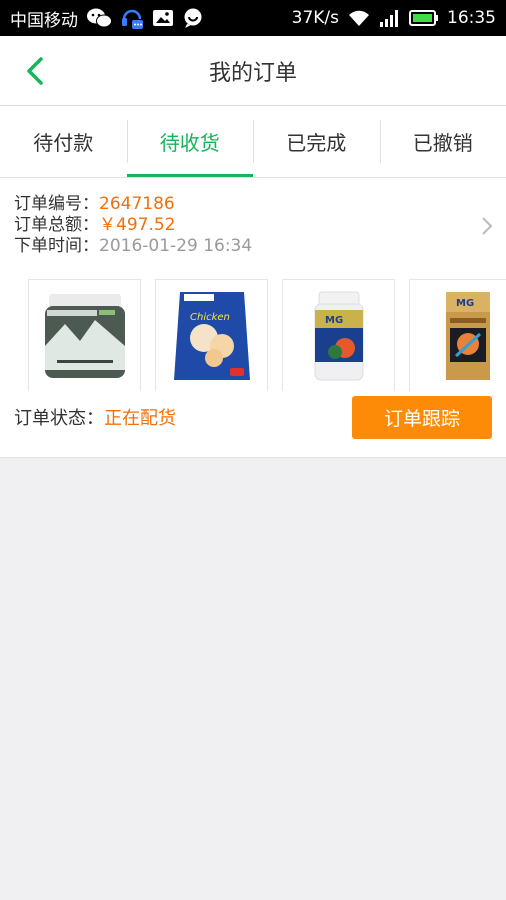 Image resolution: width=506 pixels, height=900 pixels. I want to click on order-total-label: 订单总额：, so click(56, 225).